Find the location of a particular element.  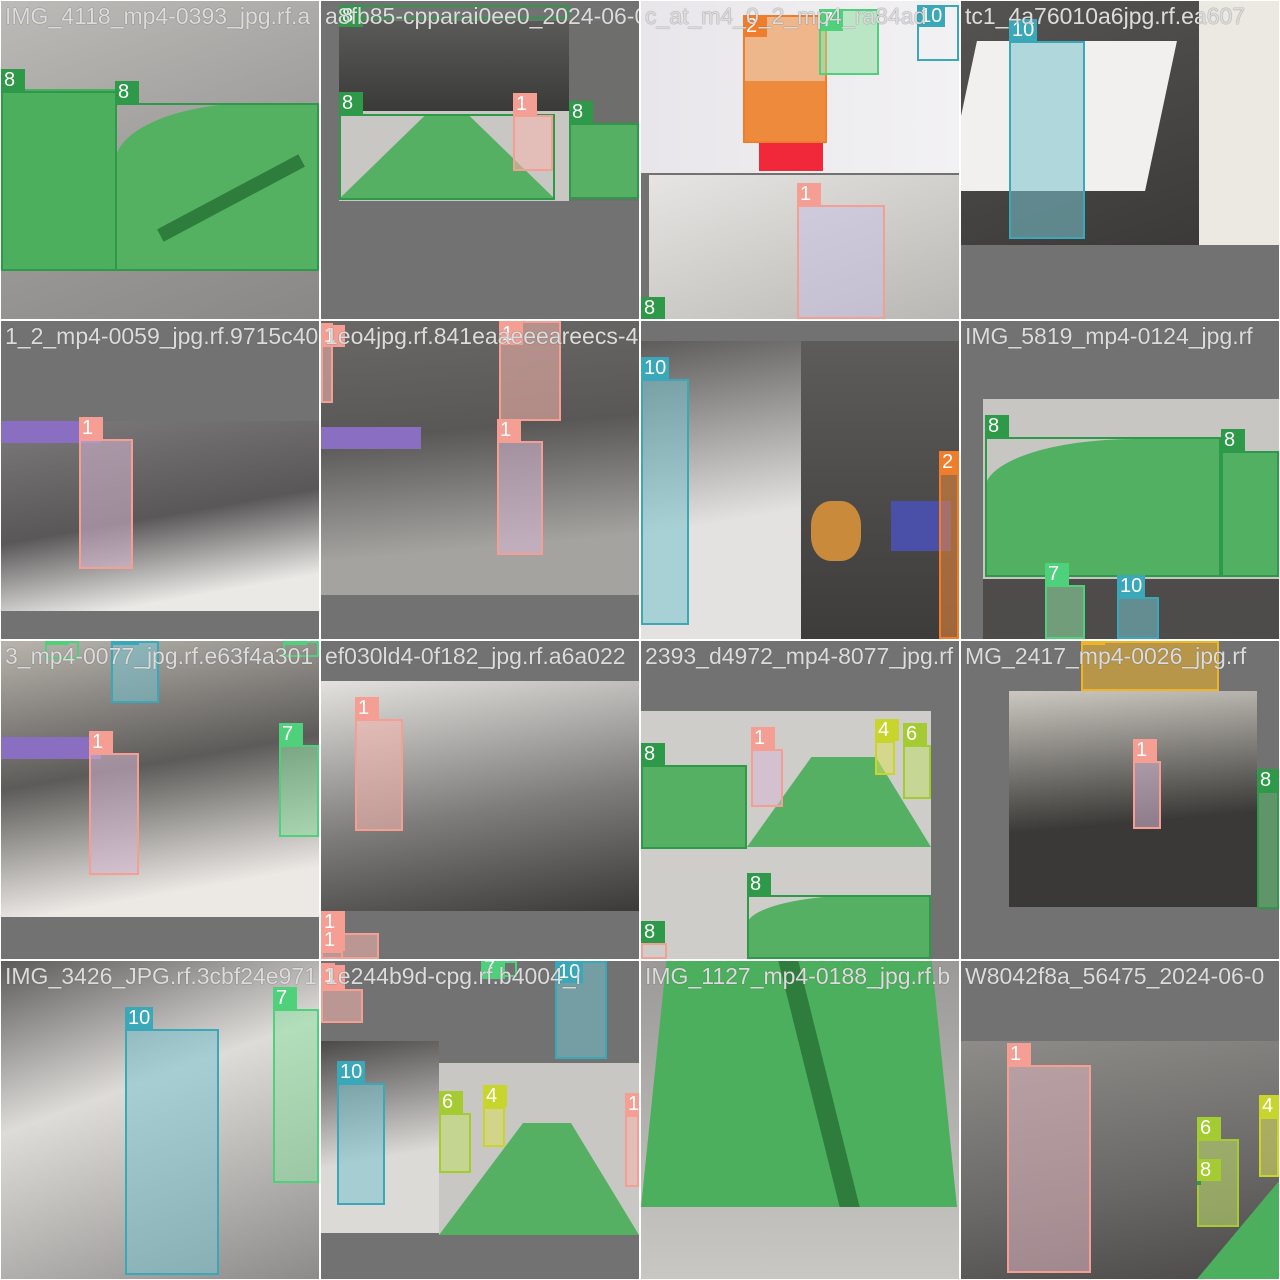

mosaic-tile: 2393_d4972_mp4-8077_jpg.rf 8 1 4 6 8 8 is located at coordinates (800, 800).